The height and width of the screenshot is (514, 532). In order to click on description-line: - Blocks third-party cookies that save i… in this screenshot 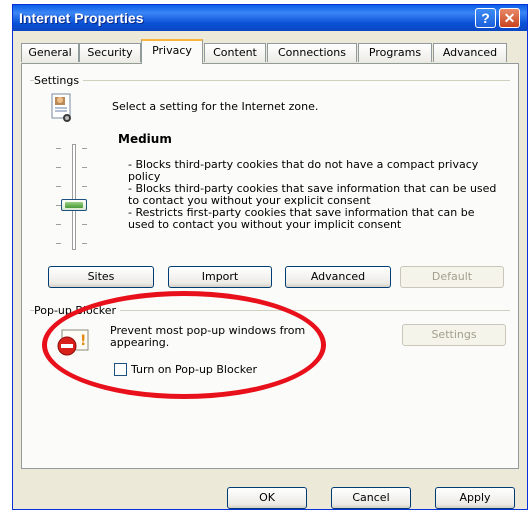, I will do `click(312, 194)`.